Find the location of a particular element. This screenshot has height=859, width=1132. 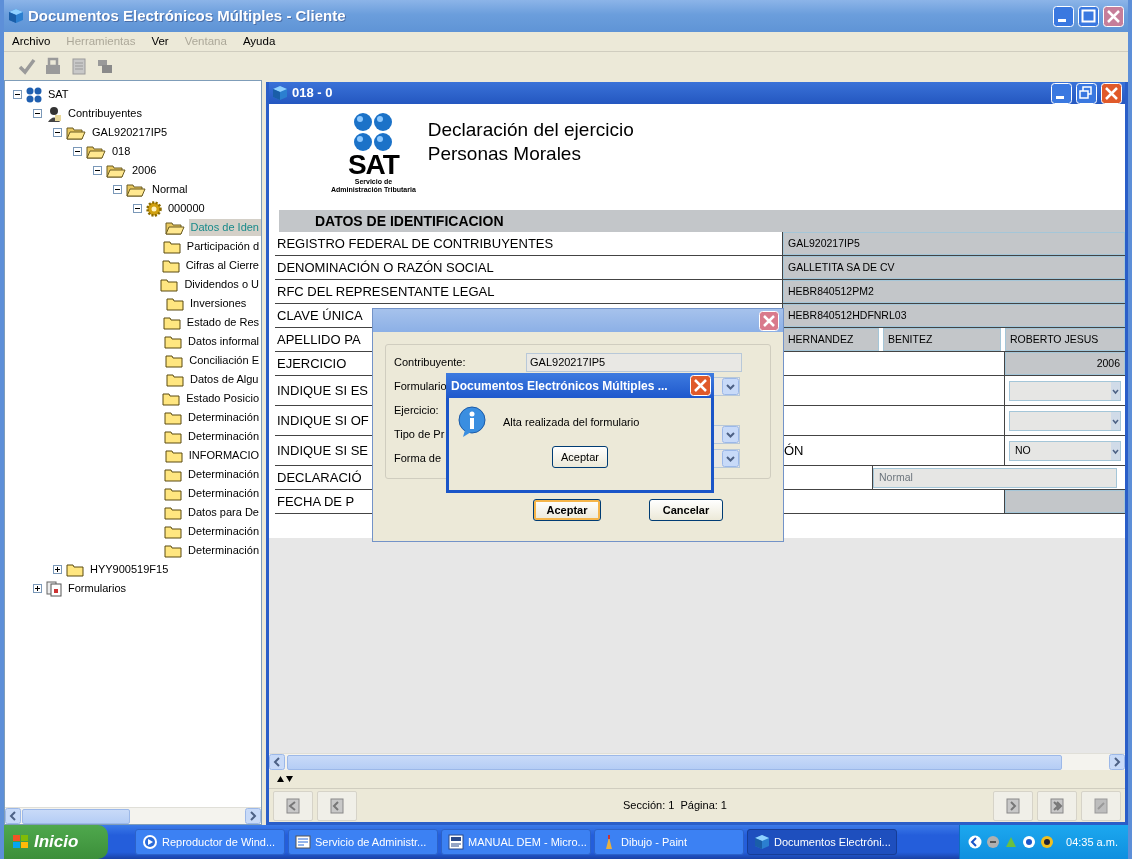

window-title: Documentos Electrónicos Múltiples - Cliente is located at coordinates (187, 15).